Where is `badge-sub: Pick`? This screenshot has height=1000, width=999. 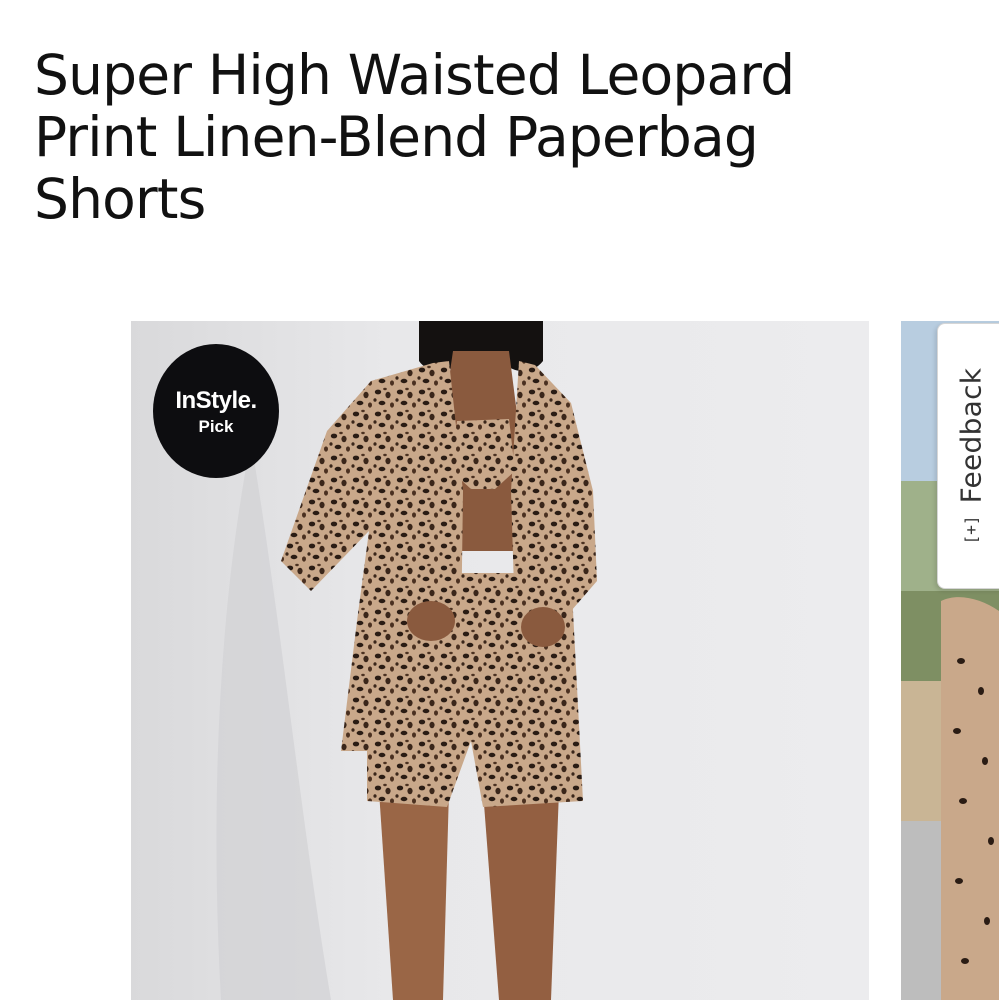
badge-sub: Pick is located at coordinates (216, 426).